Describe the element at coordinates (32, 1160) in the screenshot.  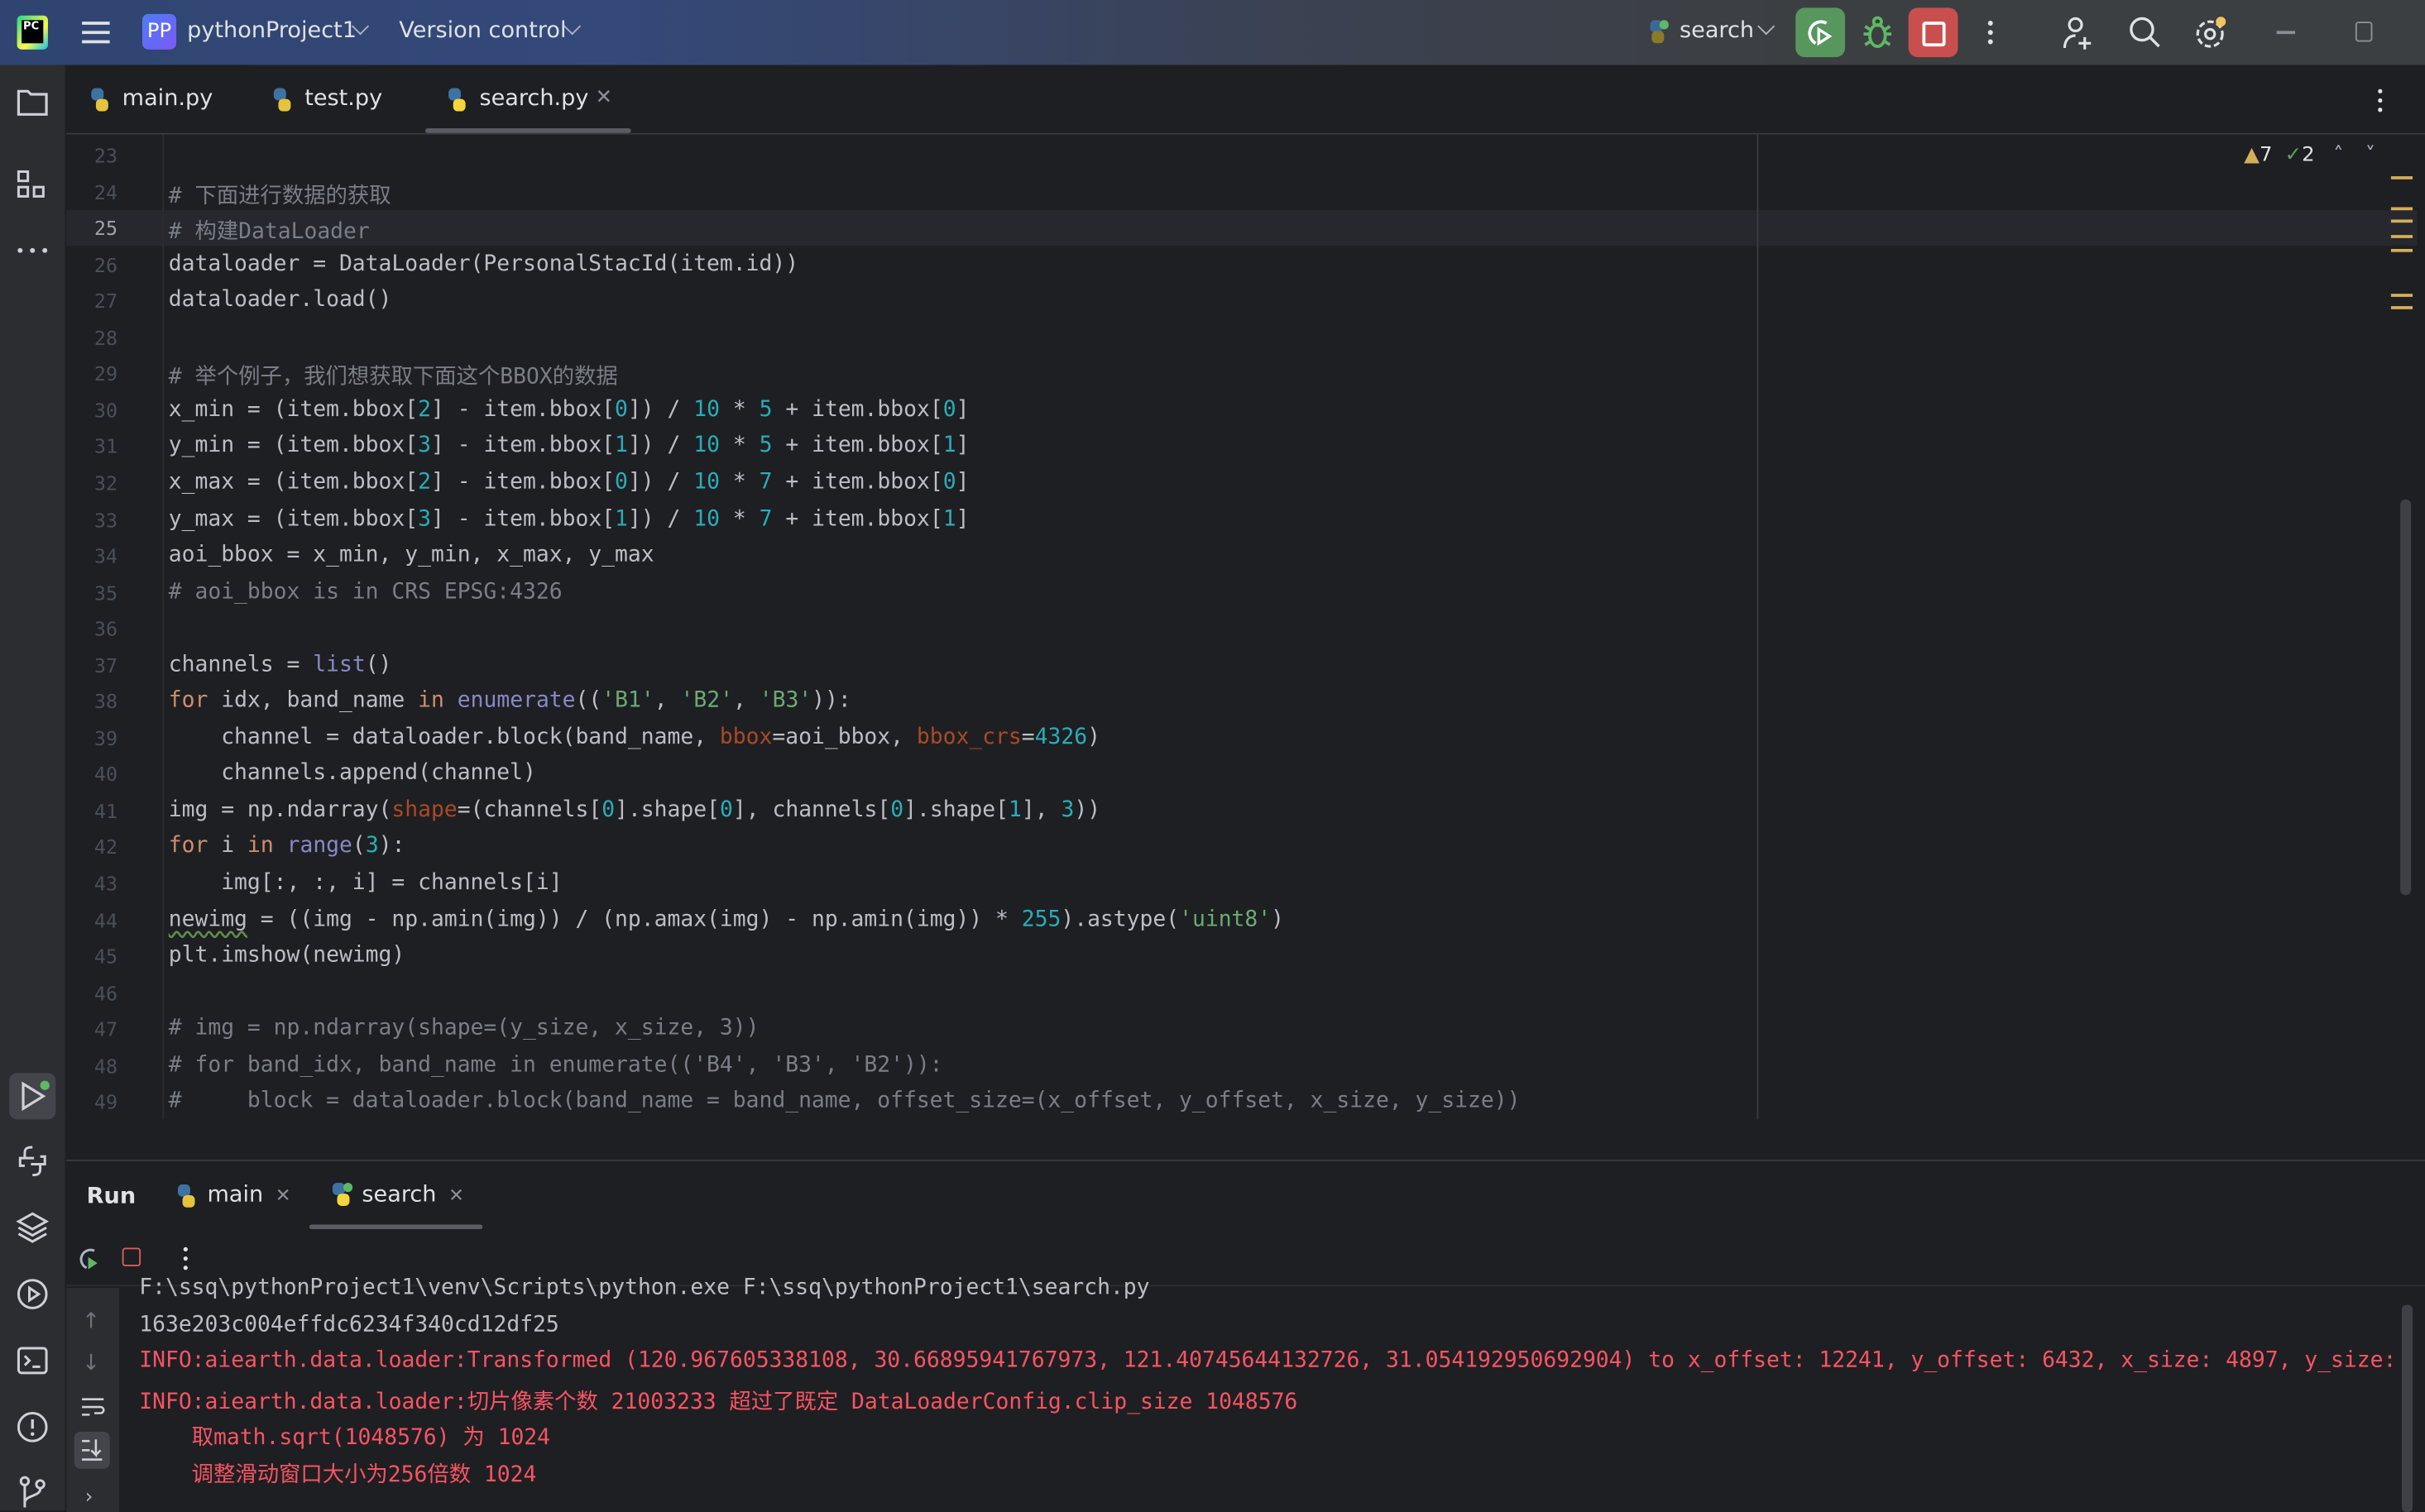
I see `python-console-icon` at that location.